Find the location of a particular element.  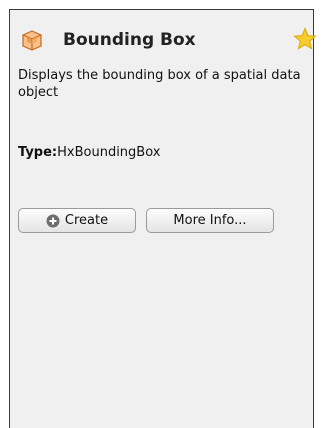

create-button-label: Create is located at coordinates (86, 220).